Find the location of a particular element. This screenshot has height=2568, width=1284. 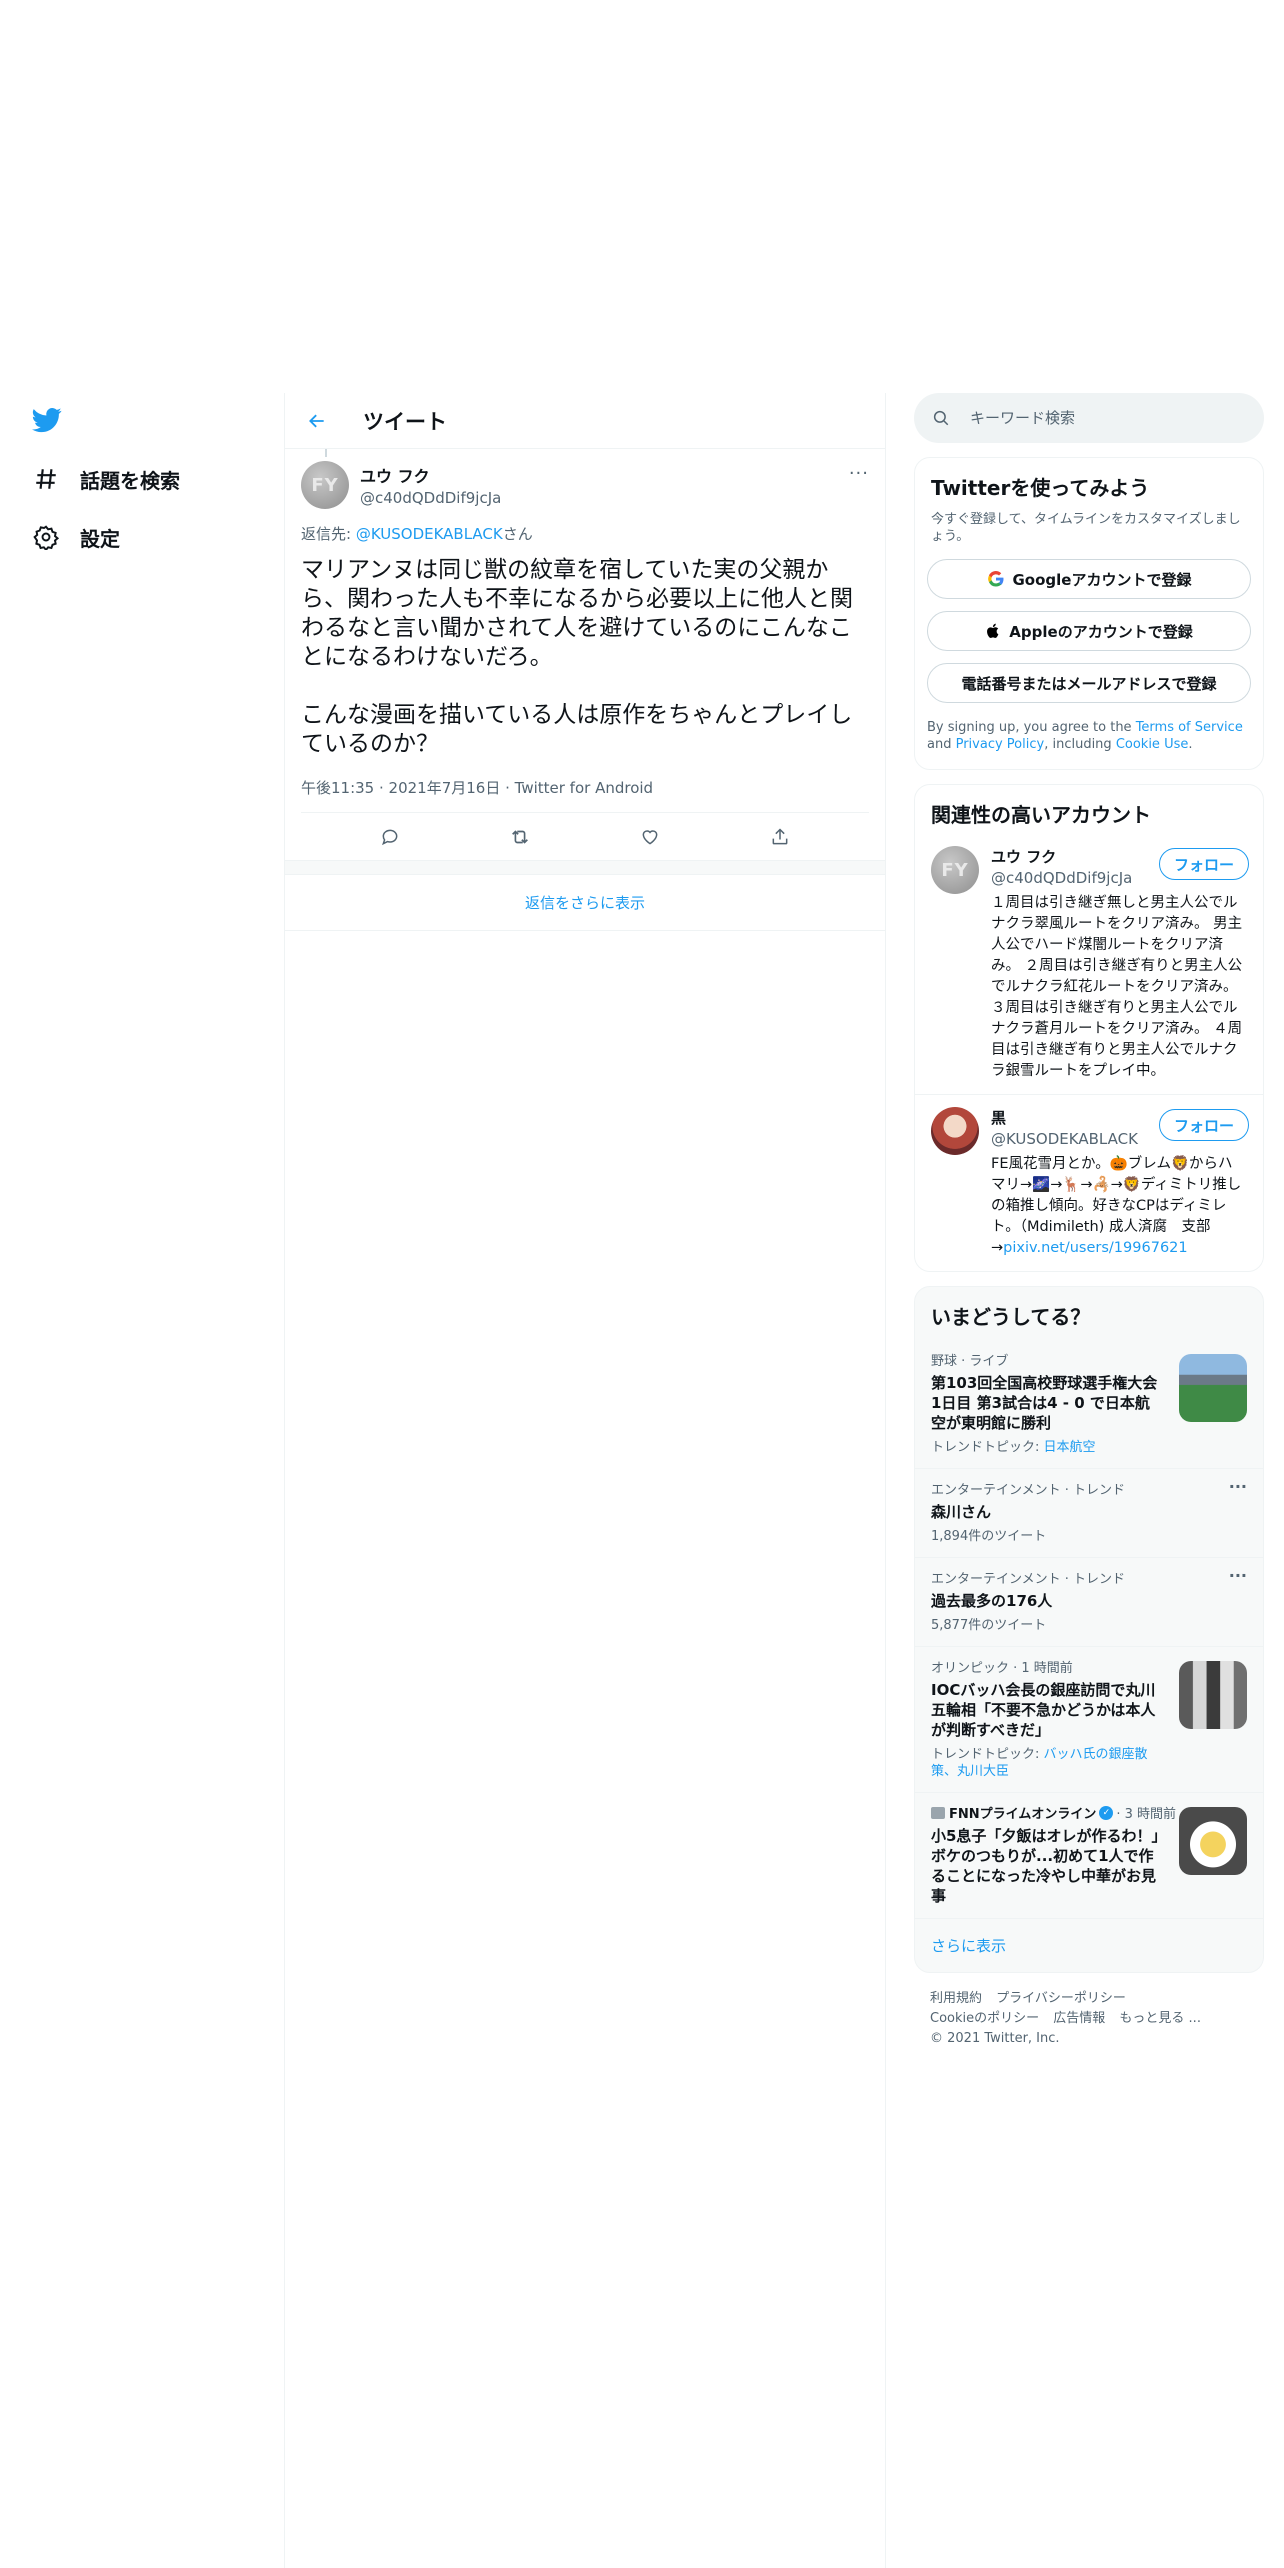

twitter-logo-icon is located at coordinates (47, 420).